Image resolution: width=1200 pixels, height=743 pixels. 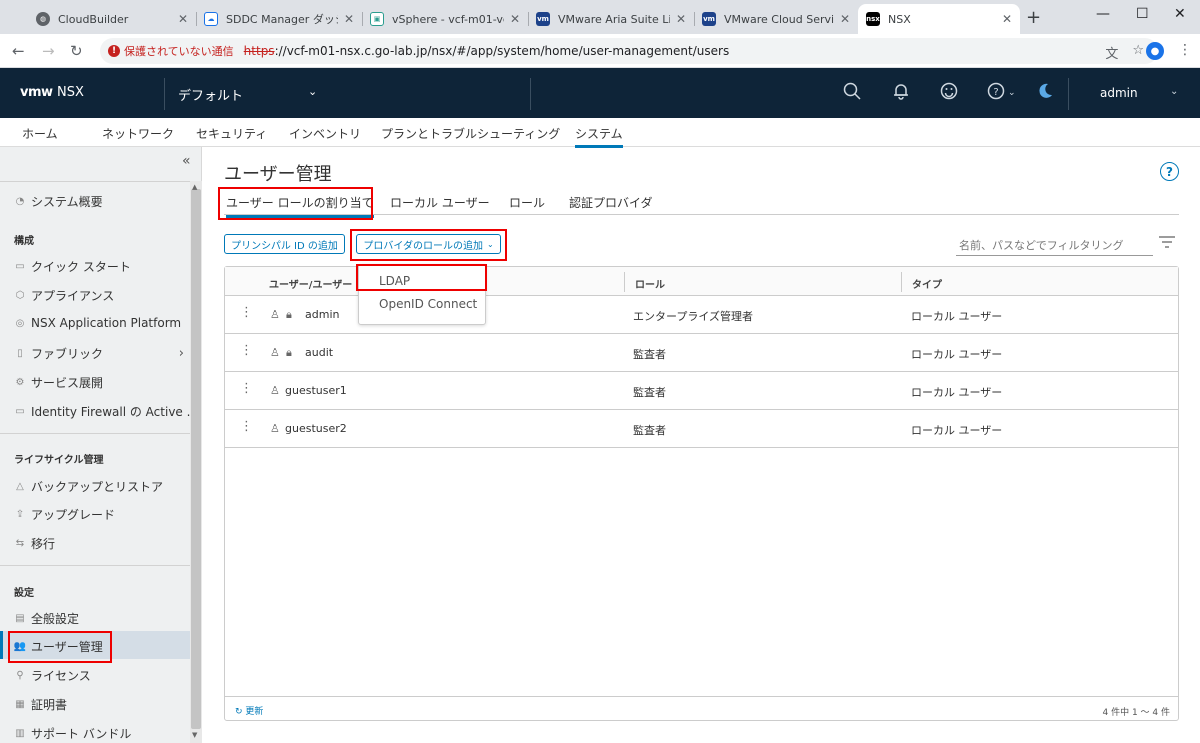 I want to click on upgrade-icon: ⇪, so click(x=20, y=514).